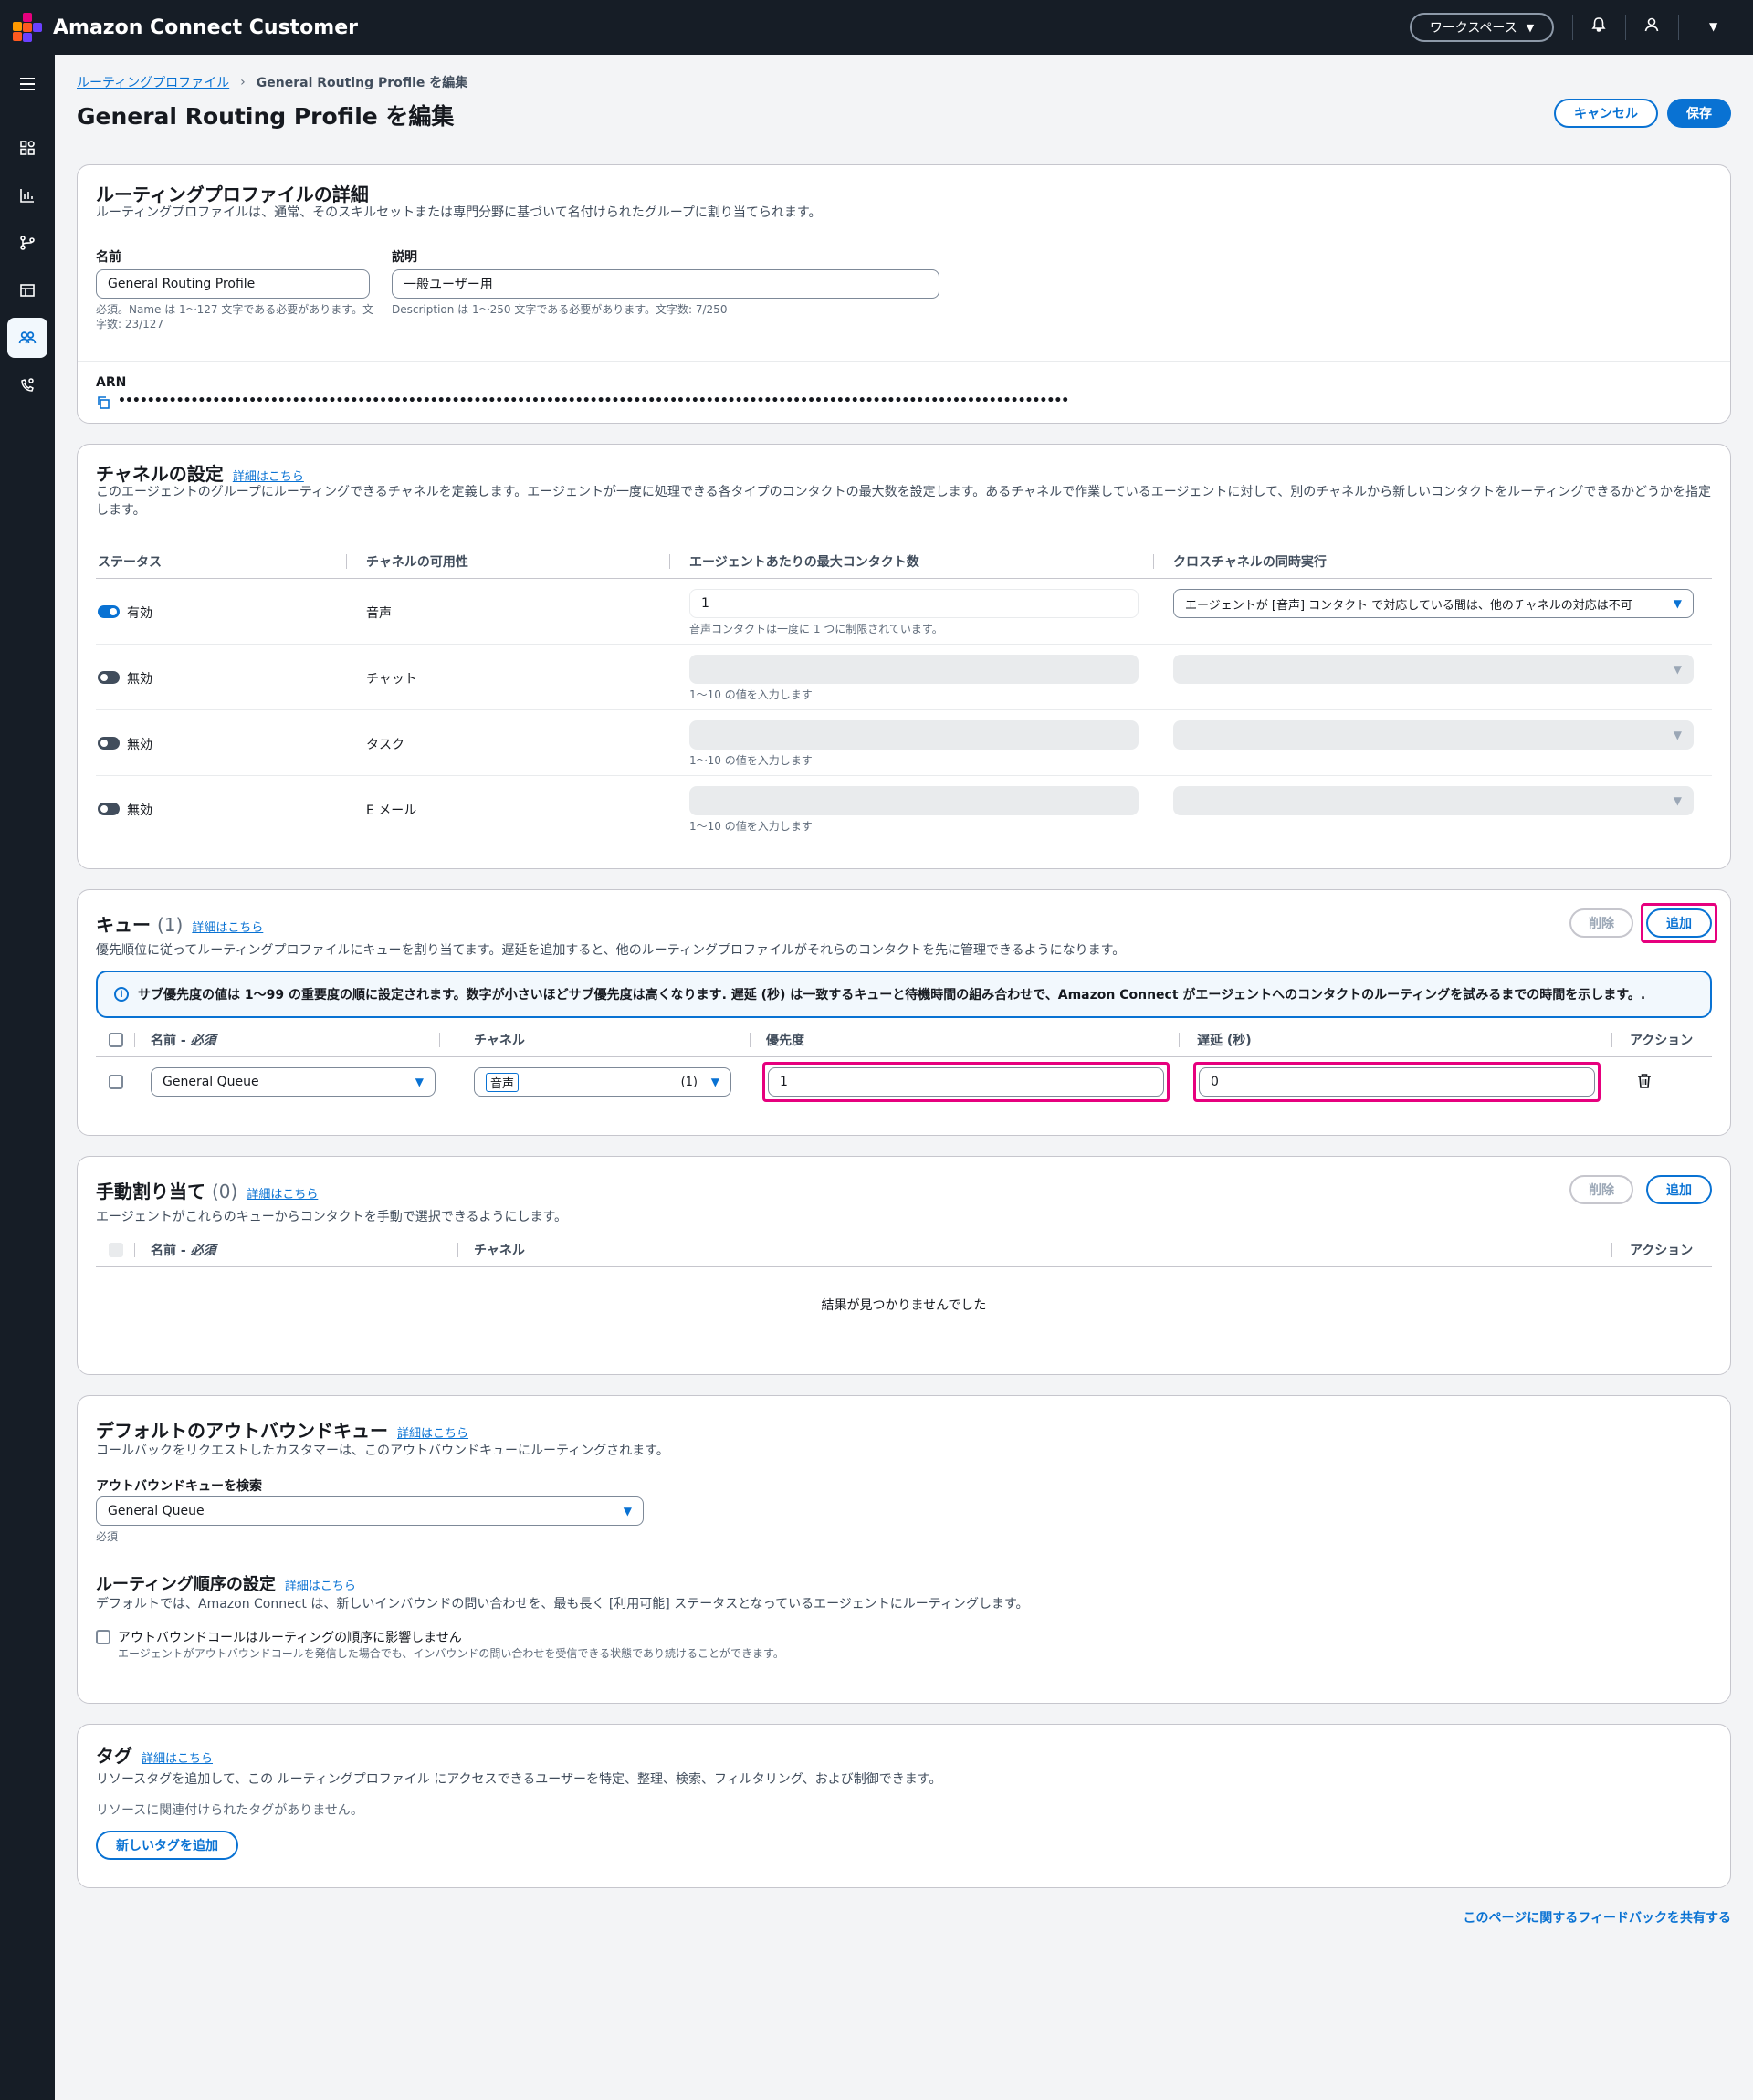 The image size is (1753, 2100). Describe the element at coordinates (370, 1511) in the screenshot. I see `outbound-queue-select: General Queue ▼` at that location.